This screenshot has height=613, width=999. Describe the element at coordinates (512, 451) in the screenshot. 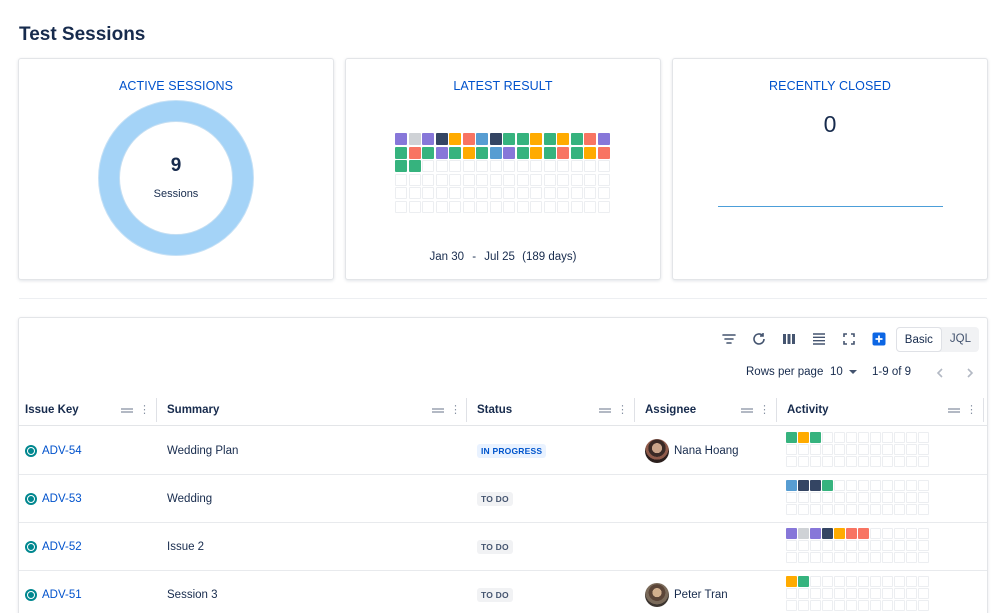

I see `status-badge: IN PROGRESS` at that location.